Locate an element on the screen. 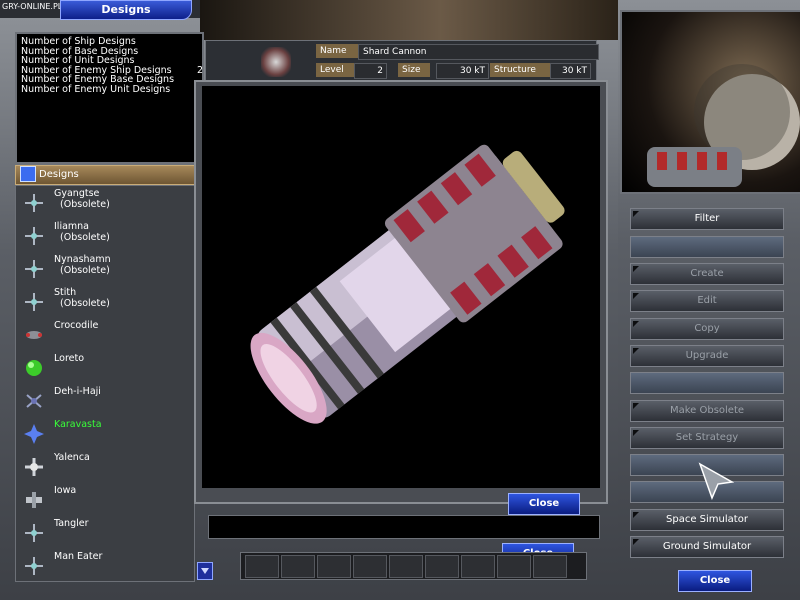 Image resolution: width=800 pixels, height=600 pixels. structure-value: 30 kT is located at coordinates (570, 71).